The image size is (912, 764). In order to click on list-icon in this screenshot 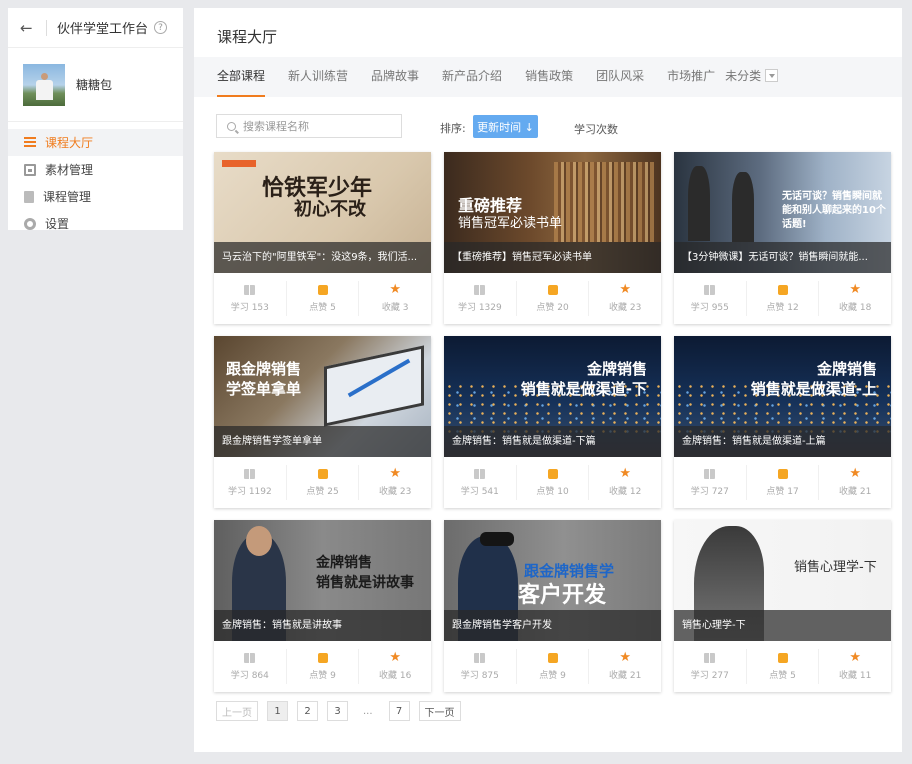, I will do `click(30, 142)`.